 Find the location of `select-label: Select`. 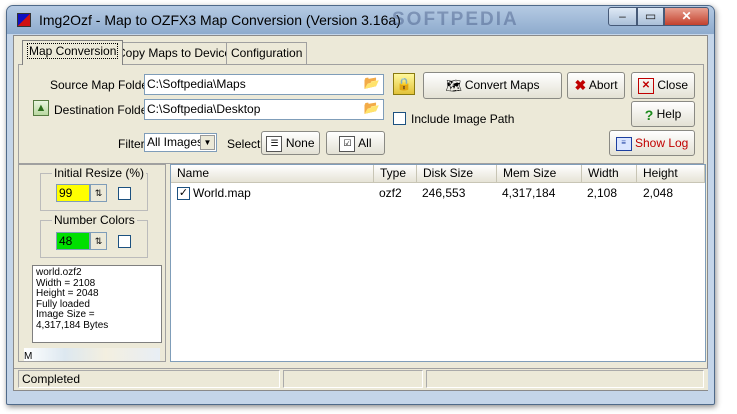

select-label: Select is located at coordinates (244, 144).